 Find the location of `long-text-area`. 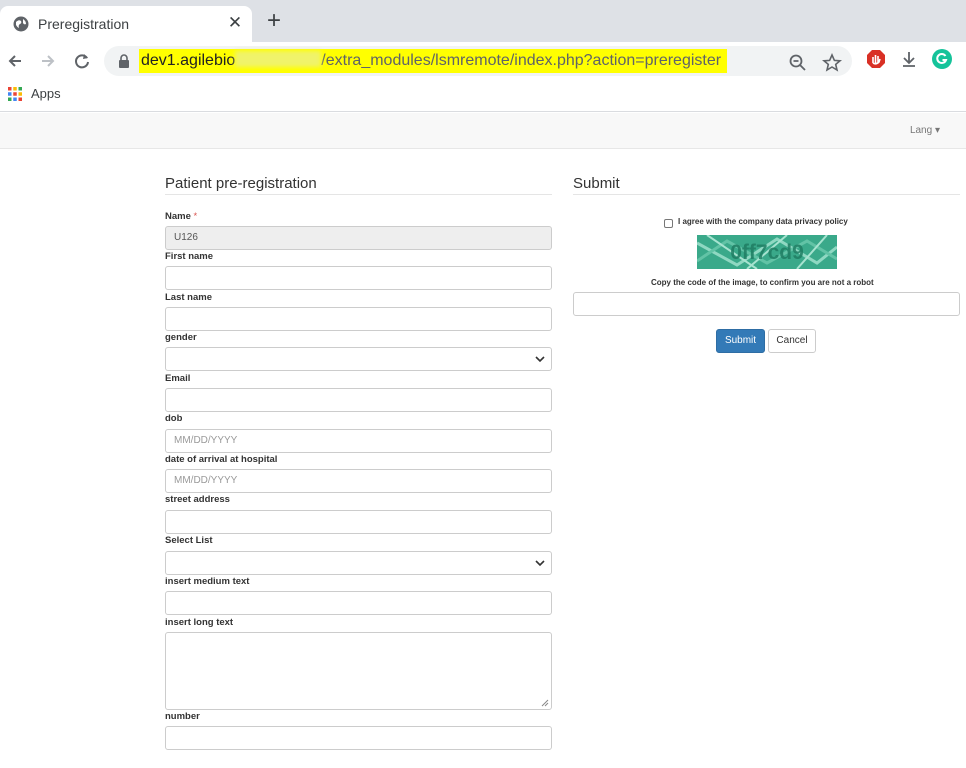

long-text-area is located at coordinates (358, 671).